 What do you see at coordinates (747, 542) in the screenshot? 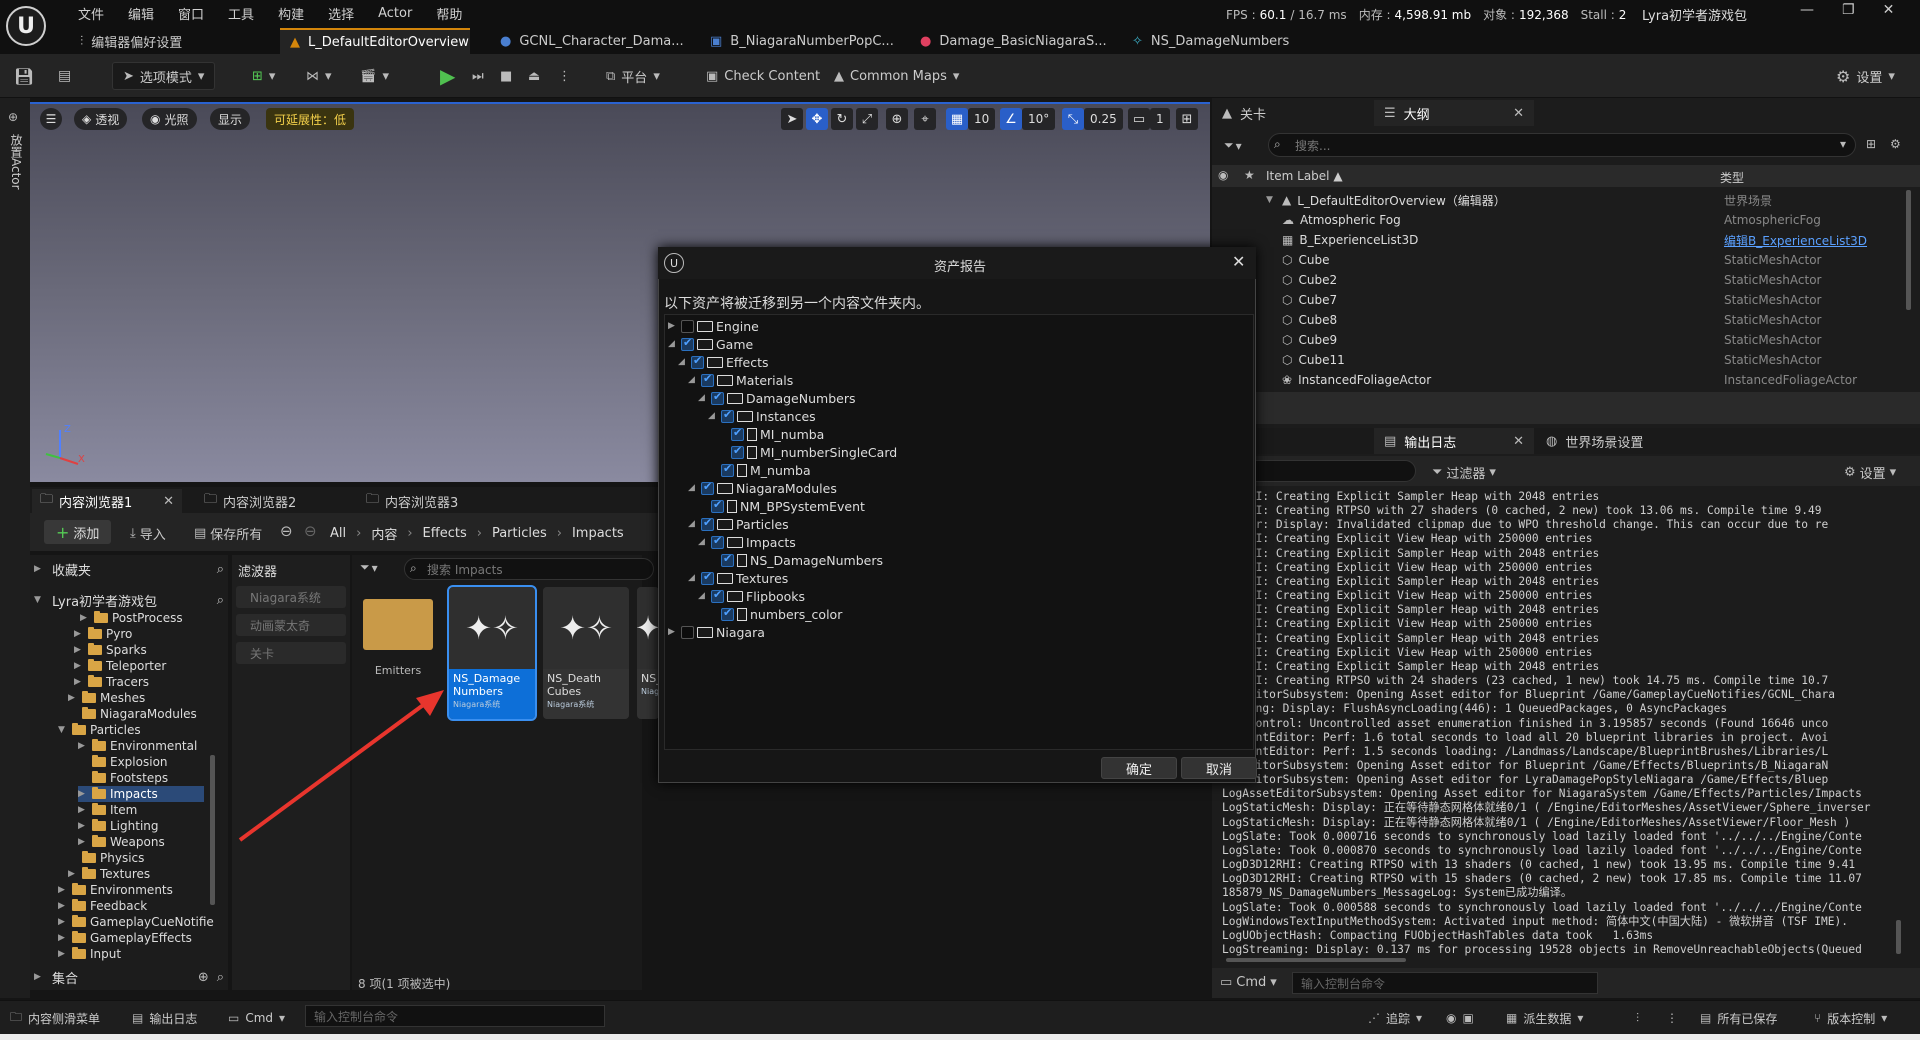
I see `report-item: ◢ Impacts` at bounding box center [747, 542].